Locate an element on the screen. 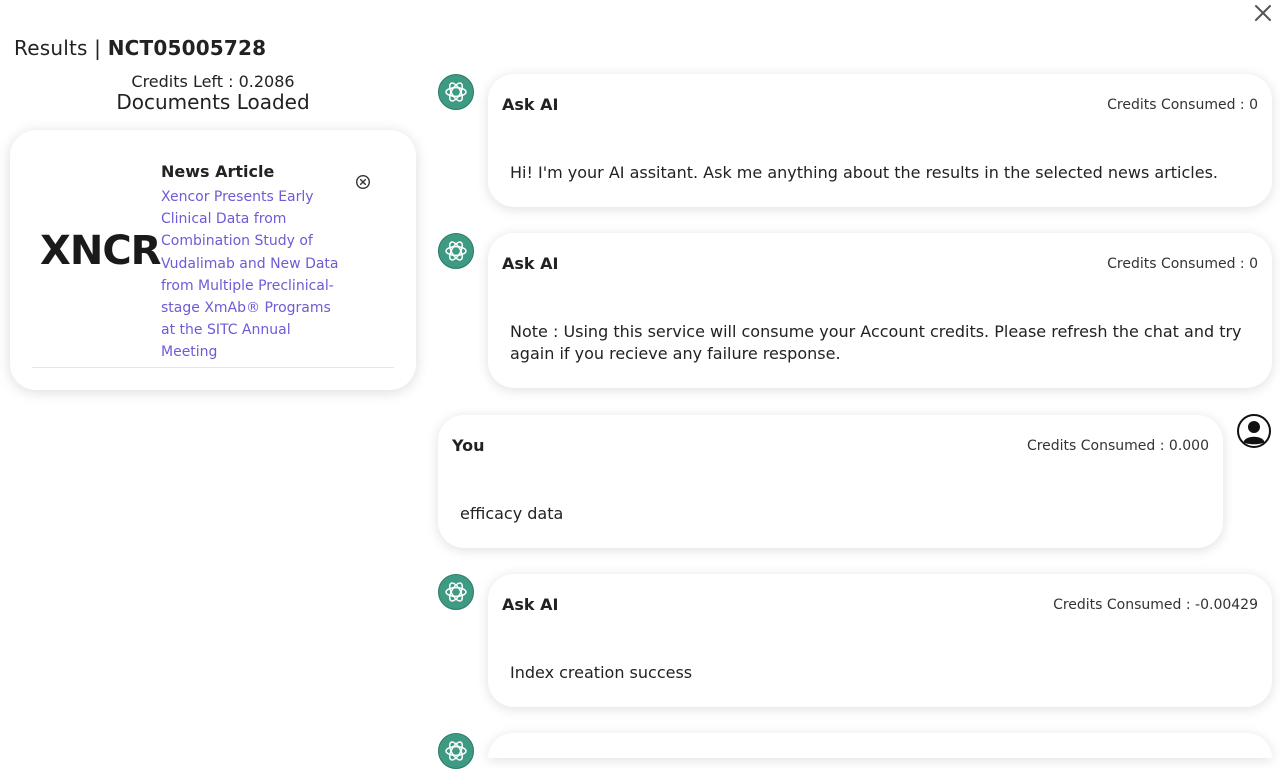 This screenshot has width=1280, height=769. remove-document-button is located at coordinates (363, 182).